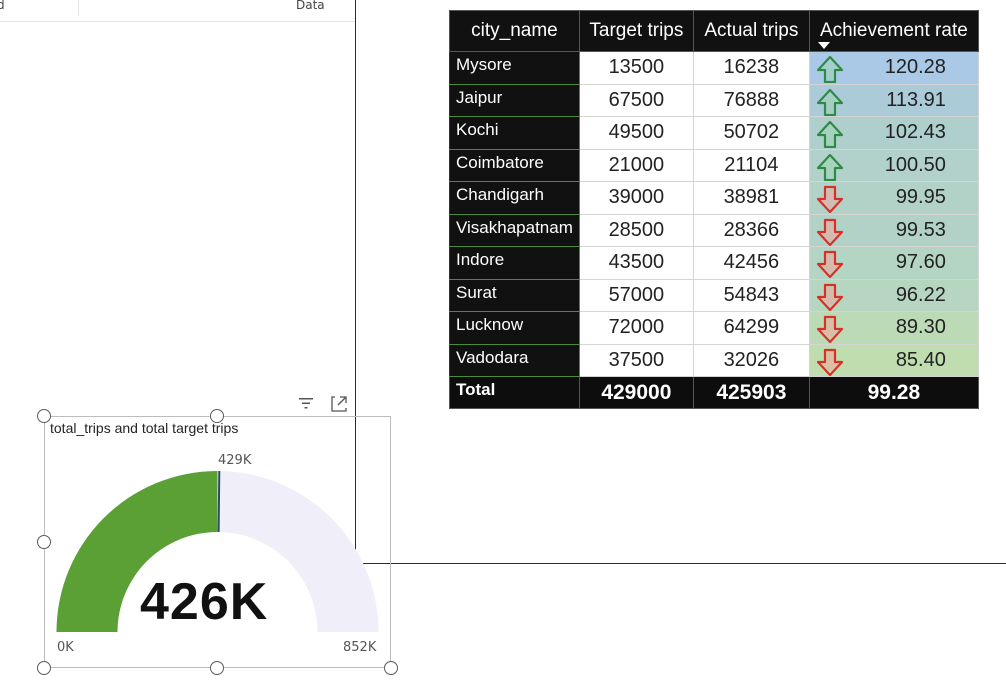 The width and height of the screenshot is (1006, 685). I want to click on cell-city-name: Surat, so click(514, 295).